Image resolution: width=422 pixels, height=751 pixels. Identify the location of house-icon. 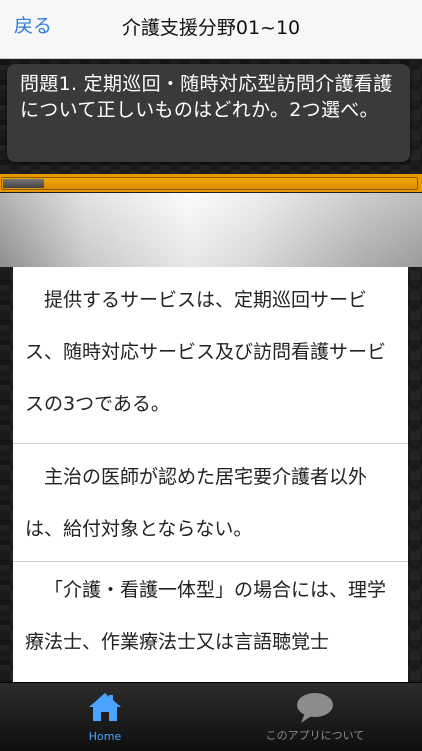
(105, 707).